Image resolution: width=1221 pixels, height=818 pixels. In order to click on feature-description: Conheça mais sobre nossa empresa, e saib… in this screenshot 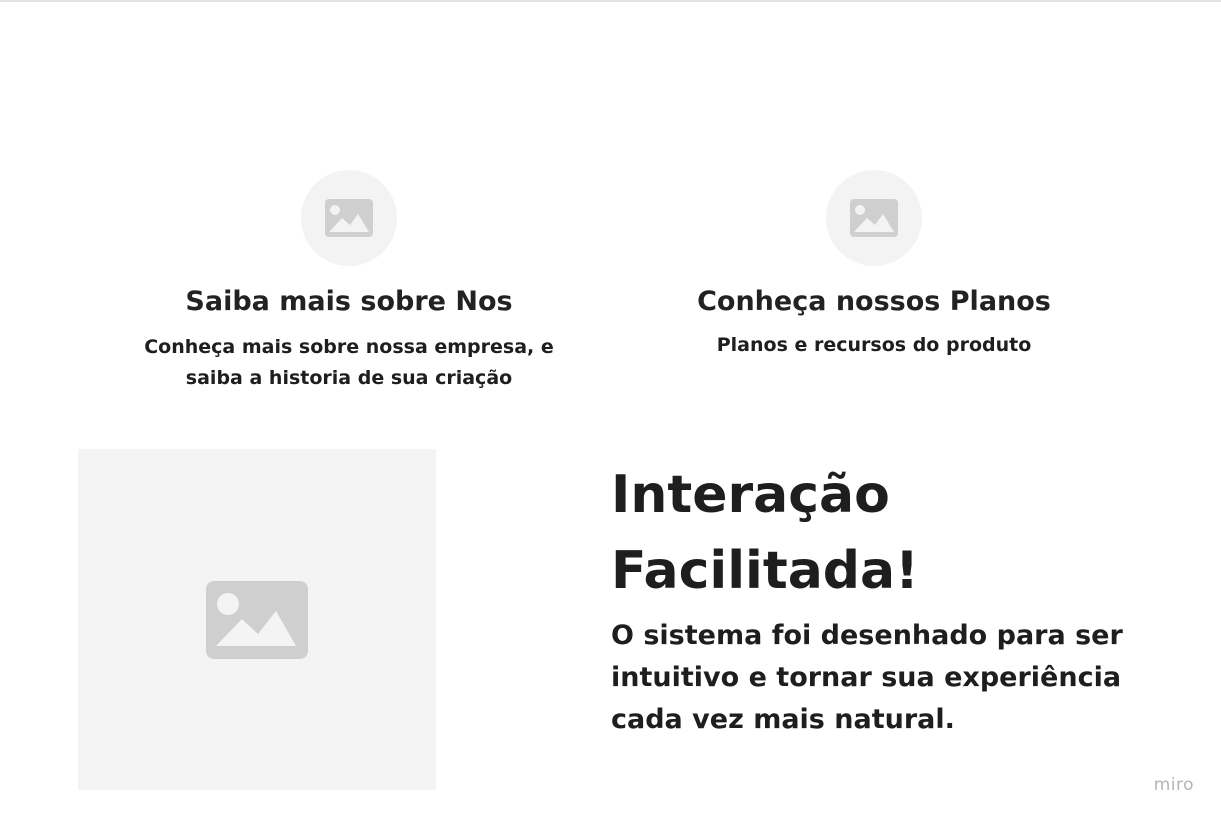, I will do `click(349, 362)`.